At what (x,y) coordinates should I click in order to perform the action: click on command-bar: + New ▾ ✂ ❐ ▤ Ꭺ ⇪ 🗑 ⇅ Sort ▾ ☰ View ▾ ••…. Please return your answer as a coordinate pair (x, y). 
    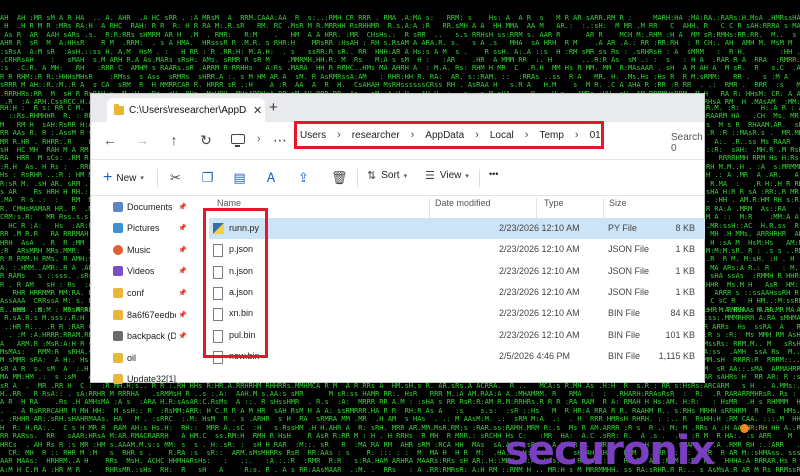
    Looking at the image, I should click on (397, 178).